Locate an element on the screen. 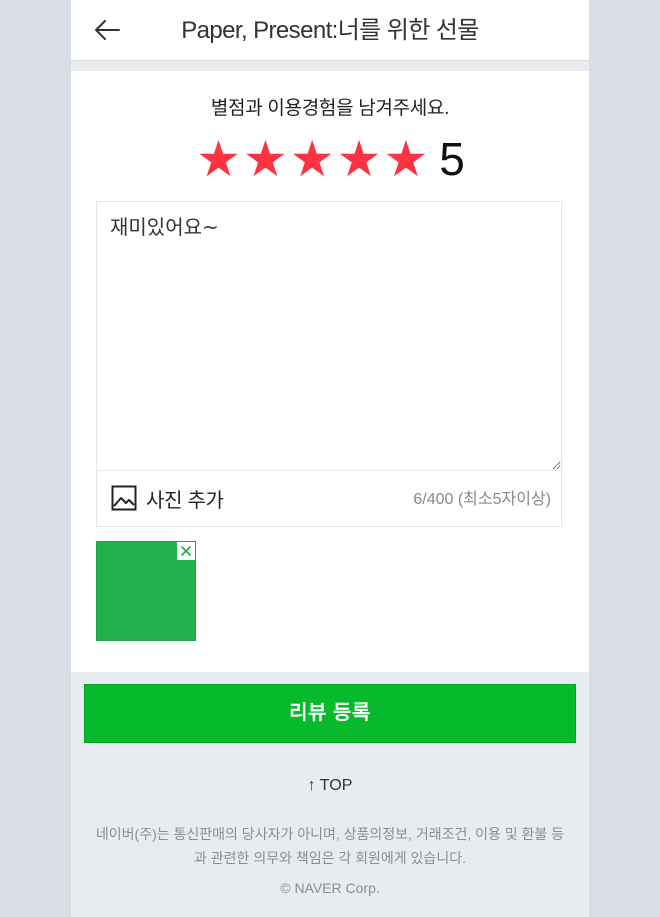 The height and width of the screenshot is (917, 660). header: Paper, Present:너를 위한 선물 is located at coordinates (330, 30).